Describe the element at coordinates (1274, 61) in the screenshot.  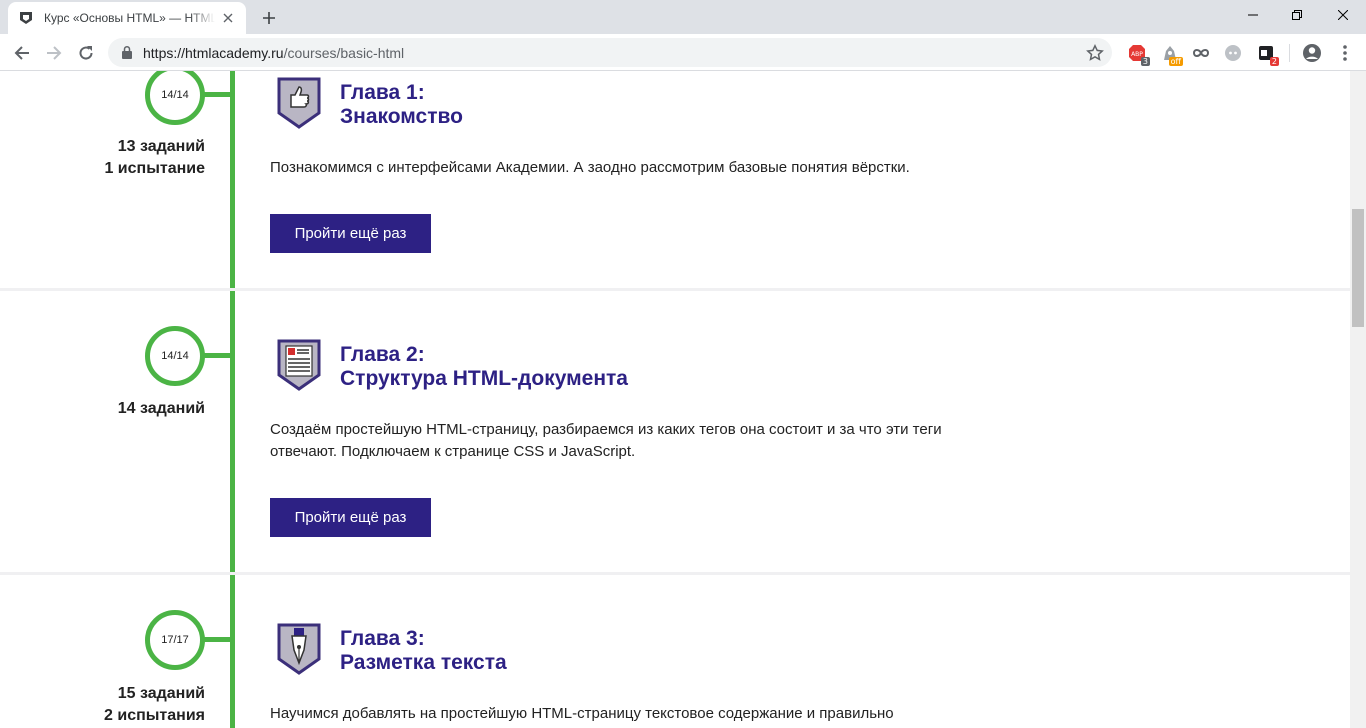
I see `notes-badge: 2` at that location.